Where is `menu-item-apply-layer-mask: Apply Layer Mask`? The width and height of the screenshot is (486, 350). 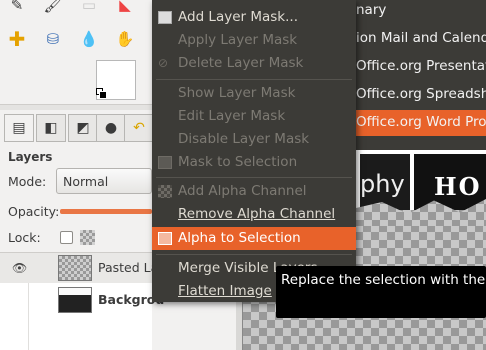 menu-item-apply-layer-mask: Apply Layer Mask is located at coordinates (254, 40).